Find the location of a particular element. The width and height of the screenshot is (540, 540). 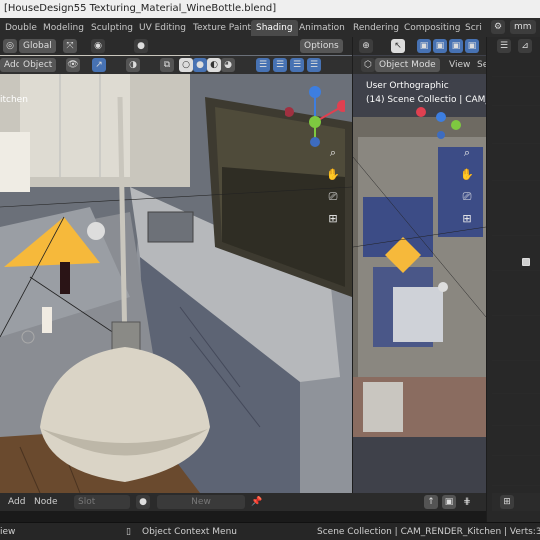

mode-dropdown: Object Mode is located at coordinates (407, 65).